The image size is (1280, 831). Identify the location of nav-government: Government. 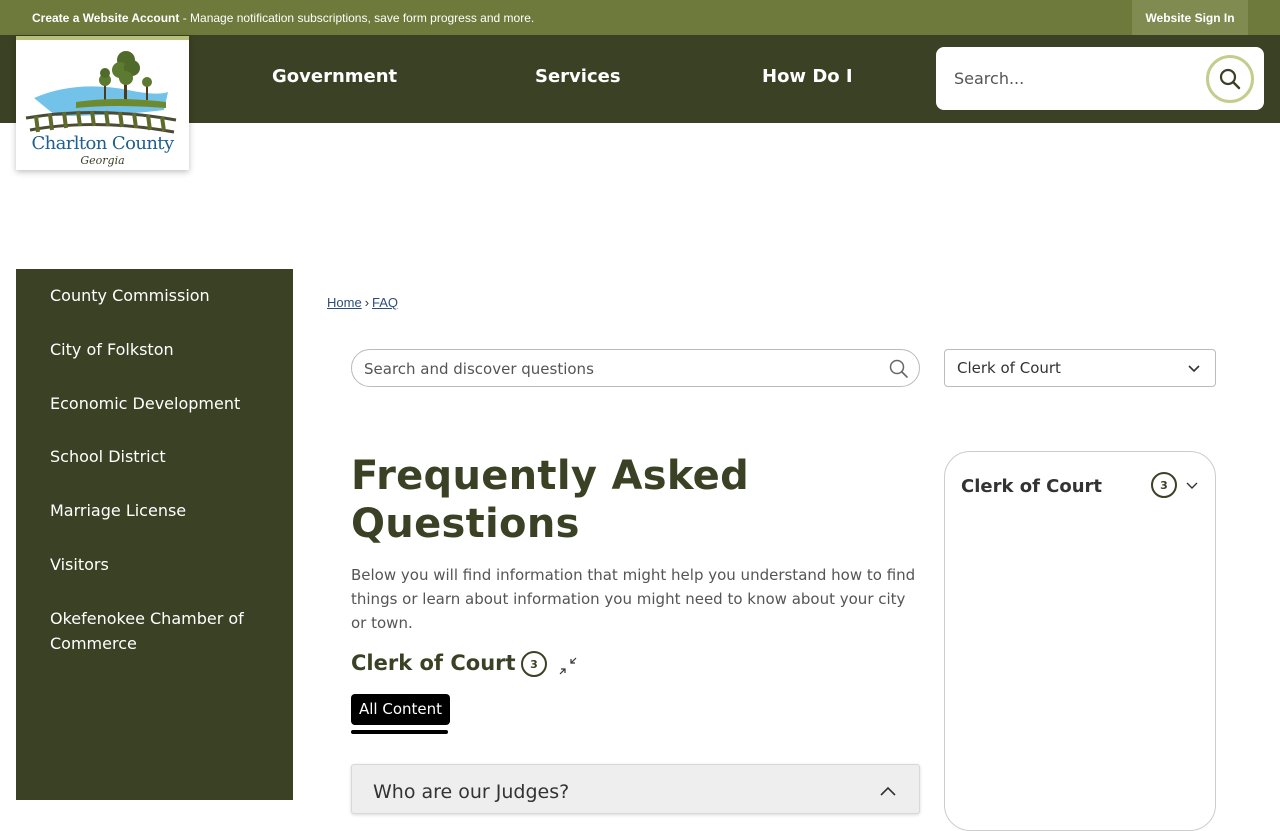
(334, 76).